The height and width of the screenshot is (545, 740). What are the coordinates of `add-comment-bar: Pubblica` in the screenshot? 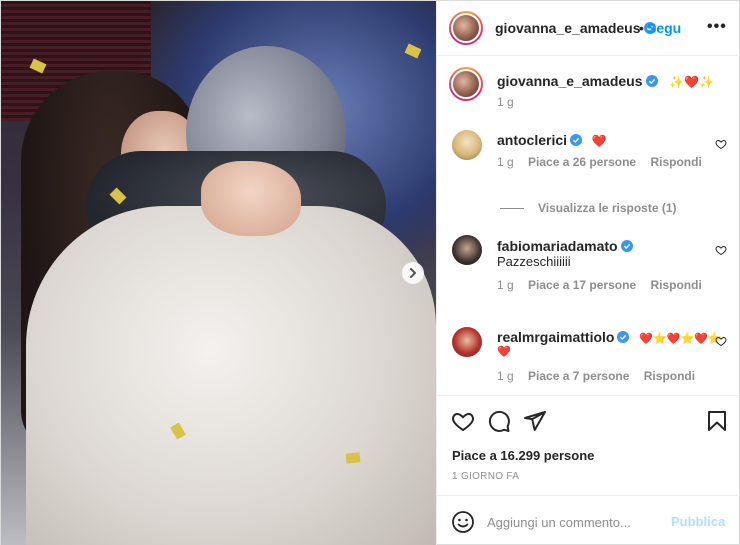 It's located at (588, 520).